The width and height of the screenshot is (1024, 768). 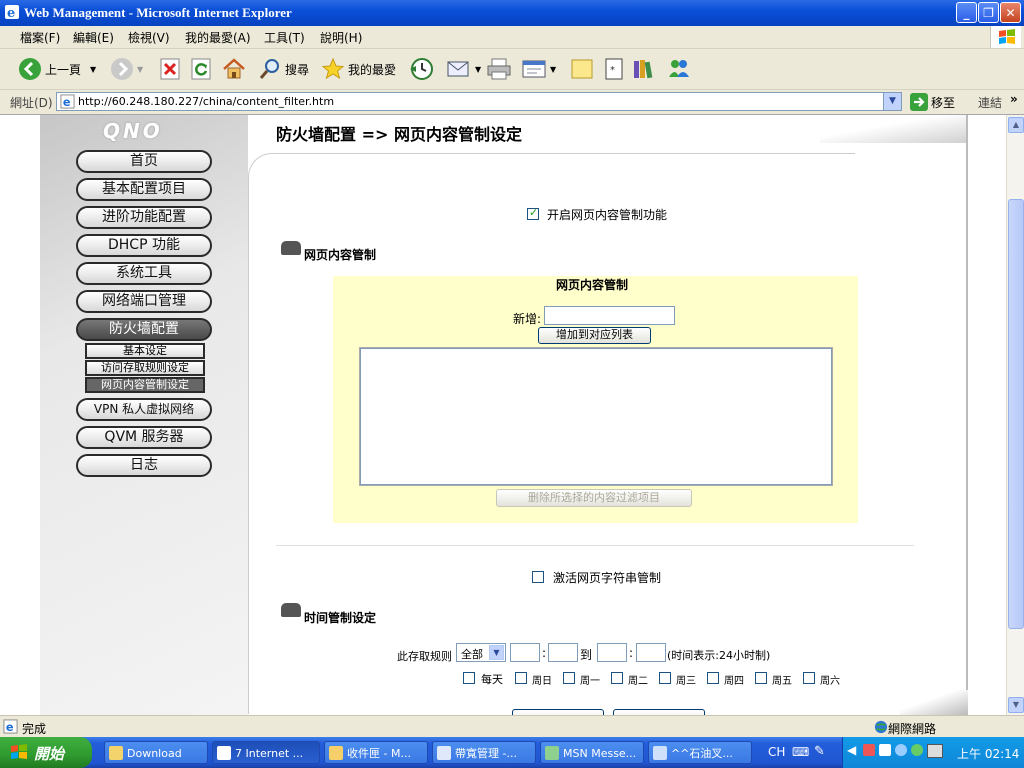 What do you see at coordinates (851, 750) in the screenshot?
I see `tray-expand-icon: ◀` at bounding box center [851, 750].